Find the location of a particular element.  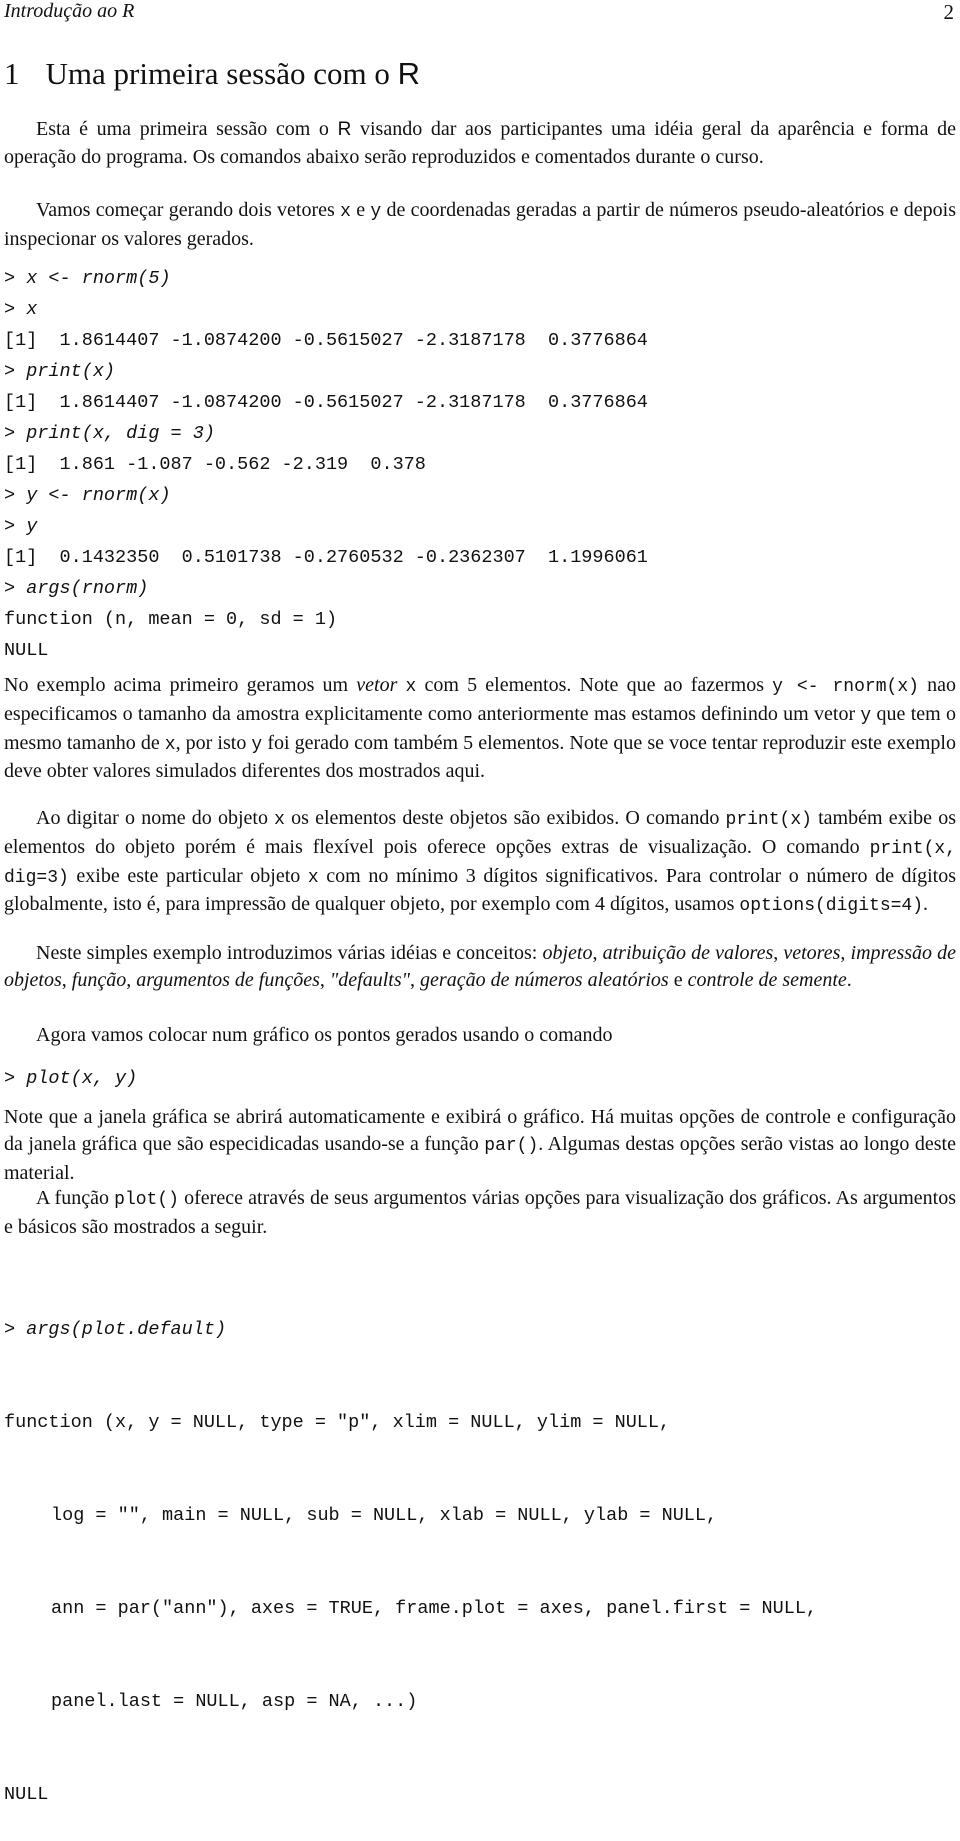

code-line: > y is located at coordinates (480, 526).